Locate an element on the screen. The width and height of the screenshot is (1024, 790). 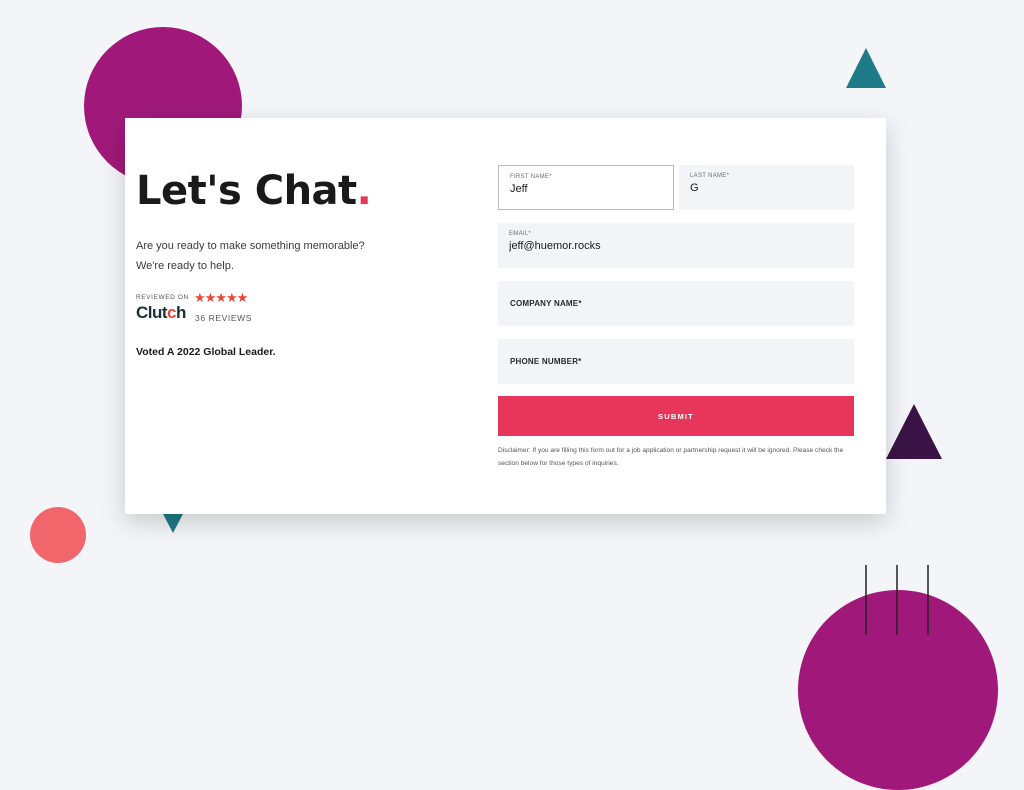
title-text: Let's Chat is located at coordinates (246, 191).